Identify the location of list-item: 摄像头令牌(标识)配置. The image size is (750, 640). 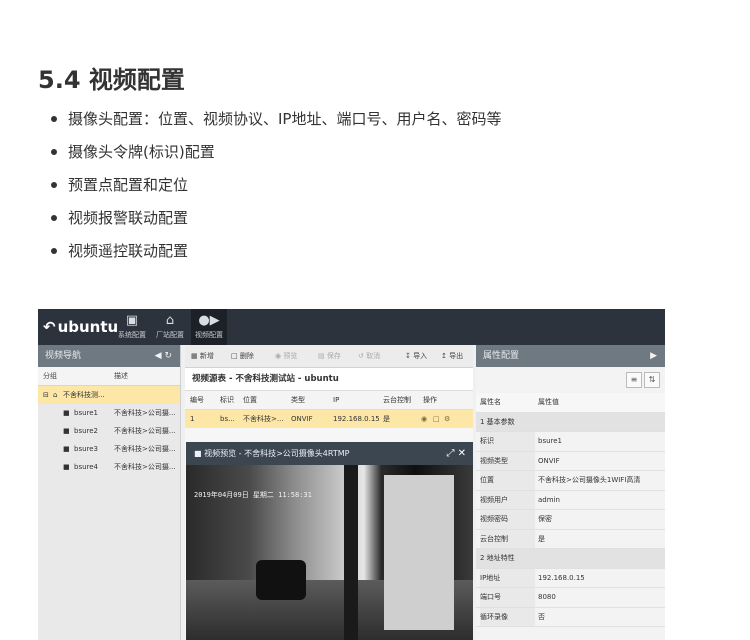
(270, 155).